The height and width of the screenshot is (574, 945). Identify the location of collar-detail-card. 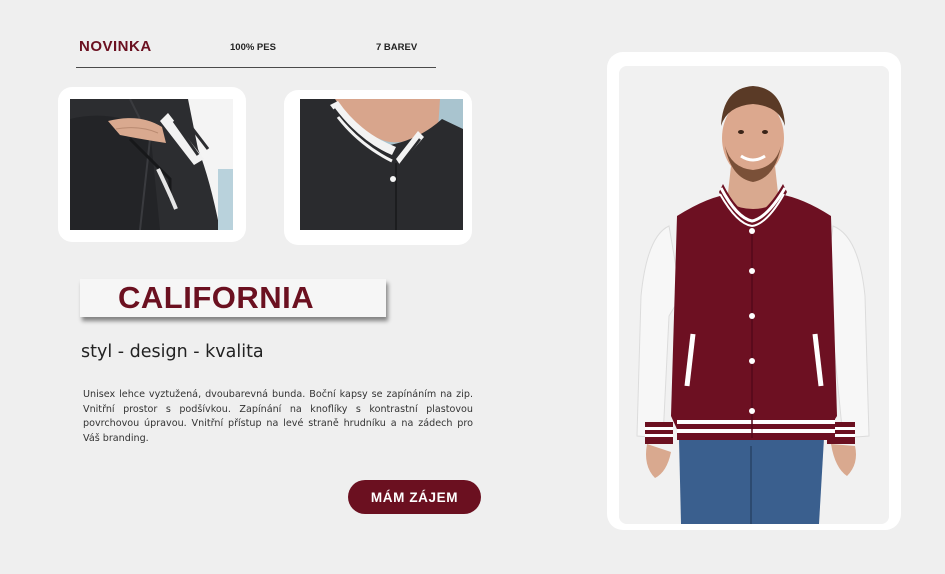
(378, 167).